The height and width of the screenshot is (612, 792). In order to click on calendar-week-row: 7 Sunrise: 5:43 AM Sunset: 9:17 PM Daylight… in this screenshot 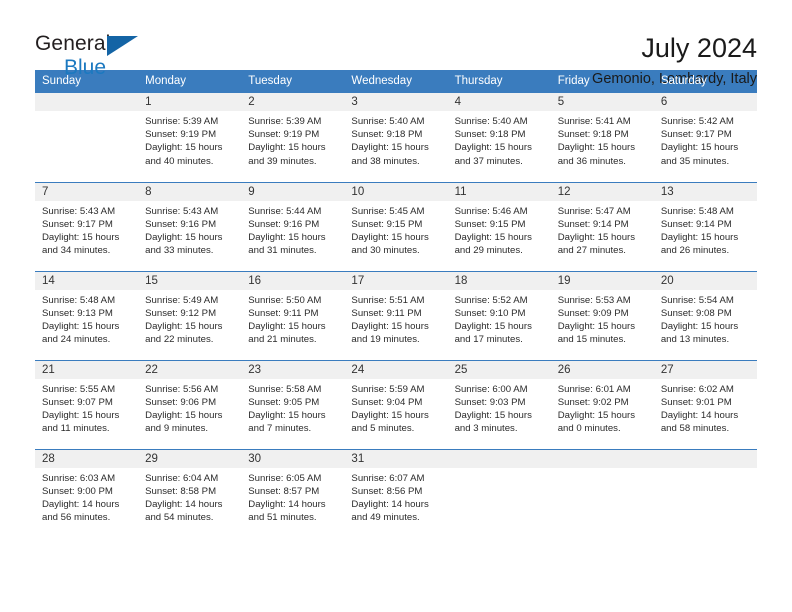, I will do `click(396, 226)`.